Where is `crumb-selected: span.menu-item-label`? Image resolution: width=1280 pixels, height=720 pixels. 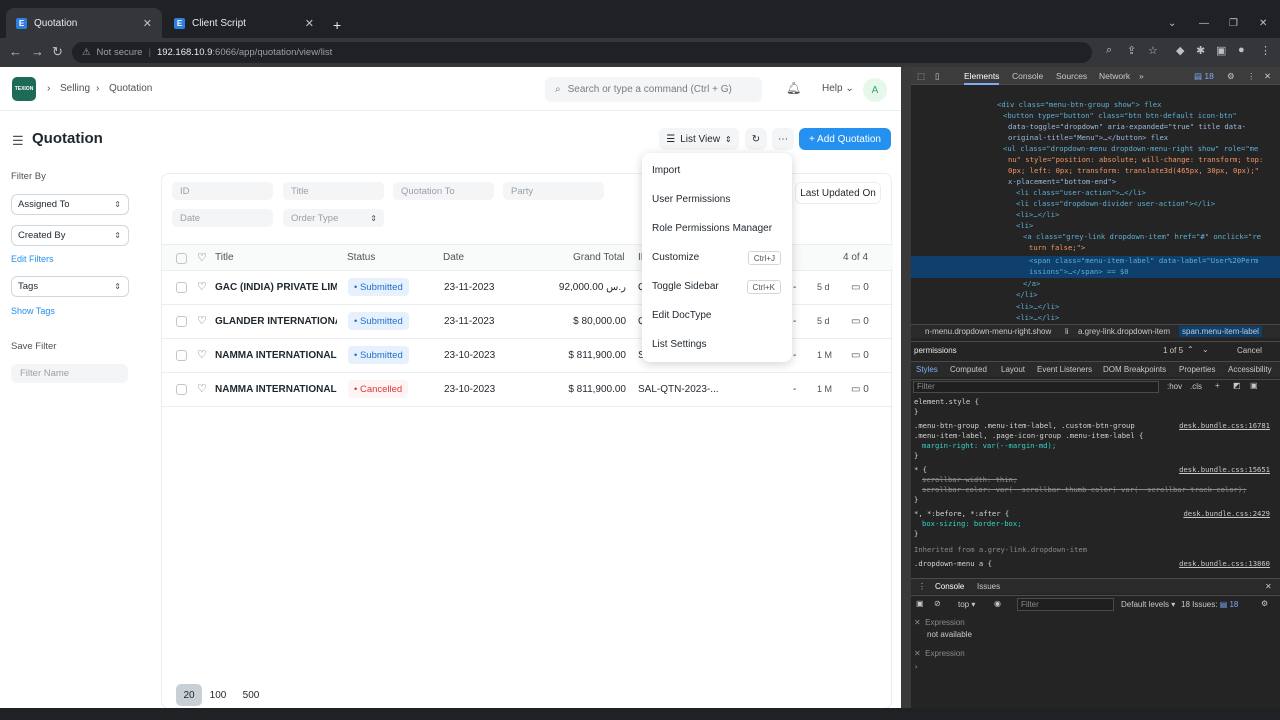
crumb-selected: span.menu-item-label is located at coordinates (1220, 331).